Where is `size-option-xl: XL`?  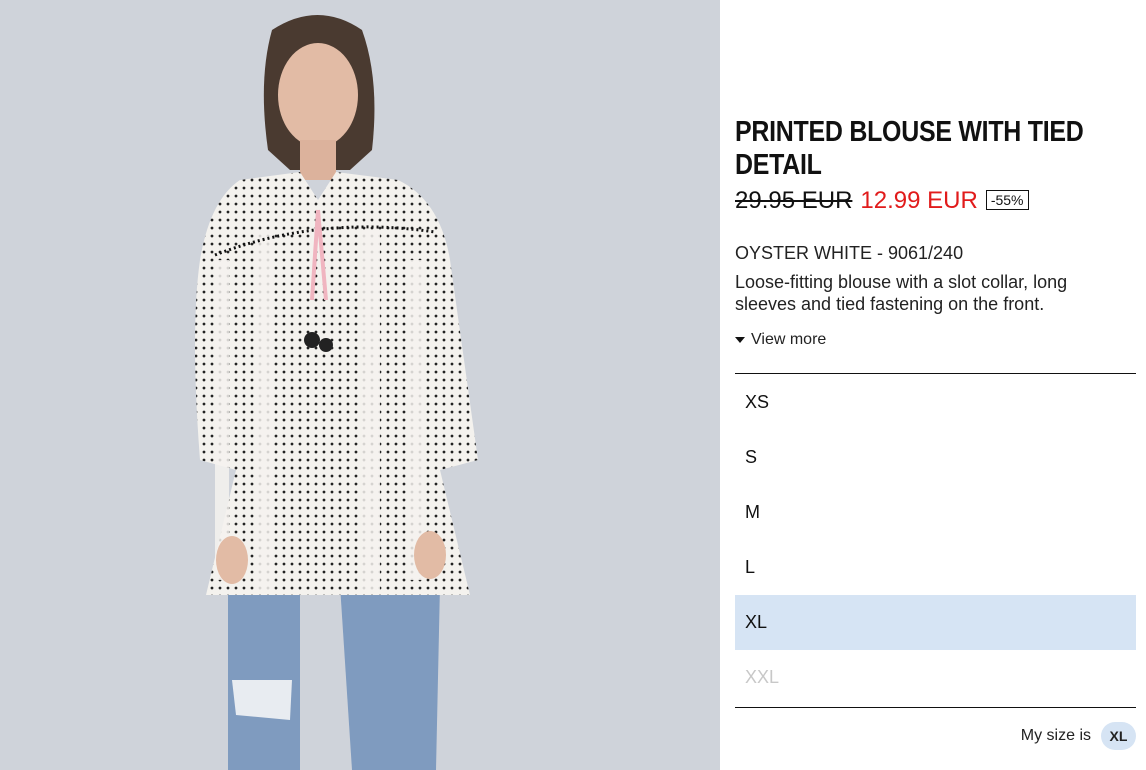
size-option-xl: XL is located at coordinates (935, 622).